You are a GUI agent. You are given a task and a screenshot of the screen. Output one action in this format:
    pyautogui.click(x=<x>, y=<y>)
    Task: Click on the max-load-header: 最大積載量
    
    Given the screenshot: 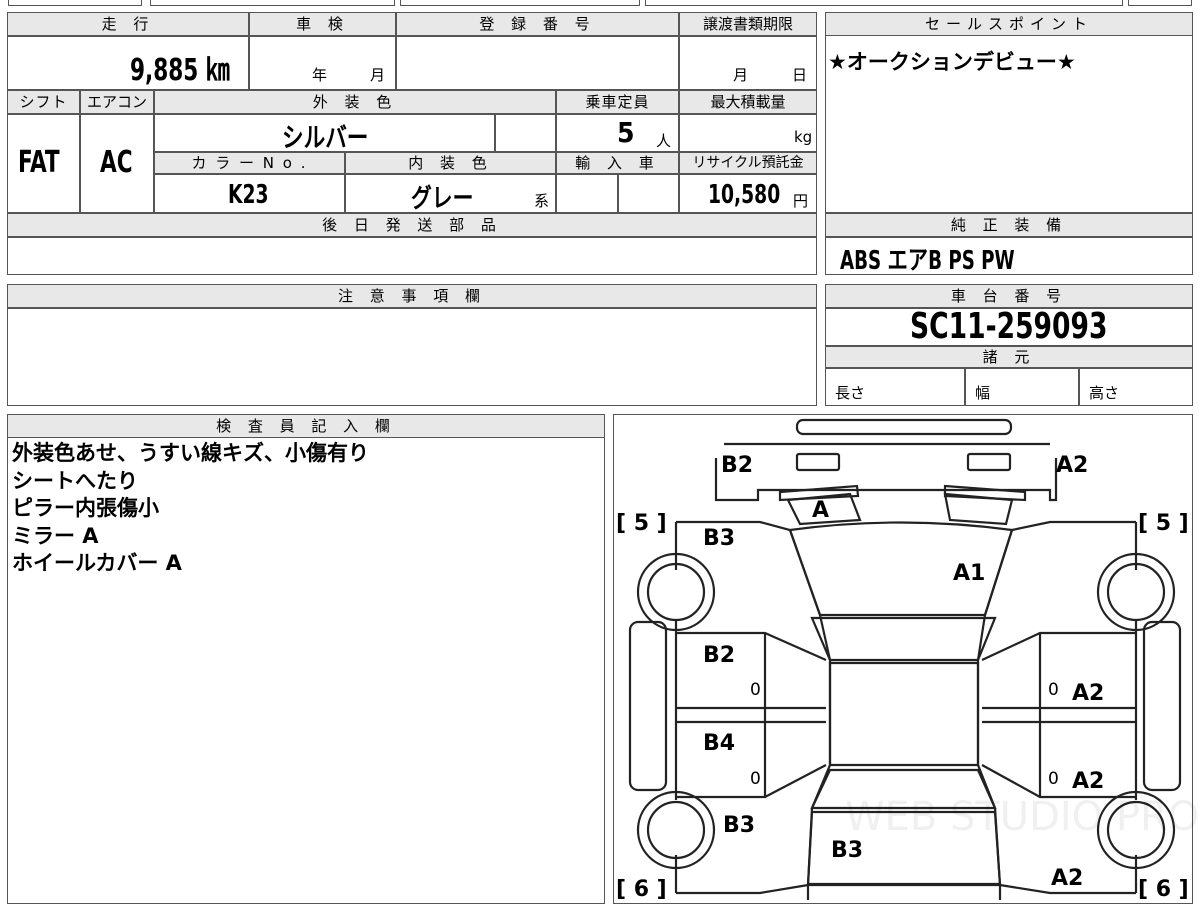 What is the action you would take?
    pyautogui.click(x=748, y=102)
    